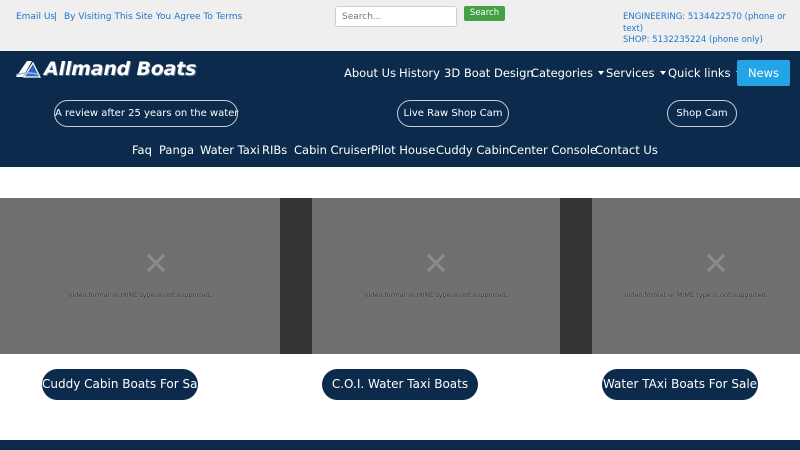 The height and width of the screenshot is (450, 800). I want to click on review-pill-button: A review after 25 years on the water, so click(146, 113).